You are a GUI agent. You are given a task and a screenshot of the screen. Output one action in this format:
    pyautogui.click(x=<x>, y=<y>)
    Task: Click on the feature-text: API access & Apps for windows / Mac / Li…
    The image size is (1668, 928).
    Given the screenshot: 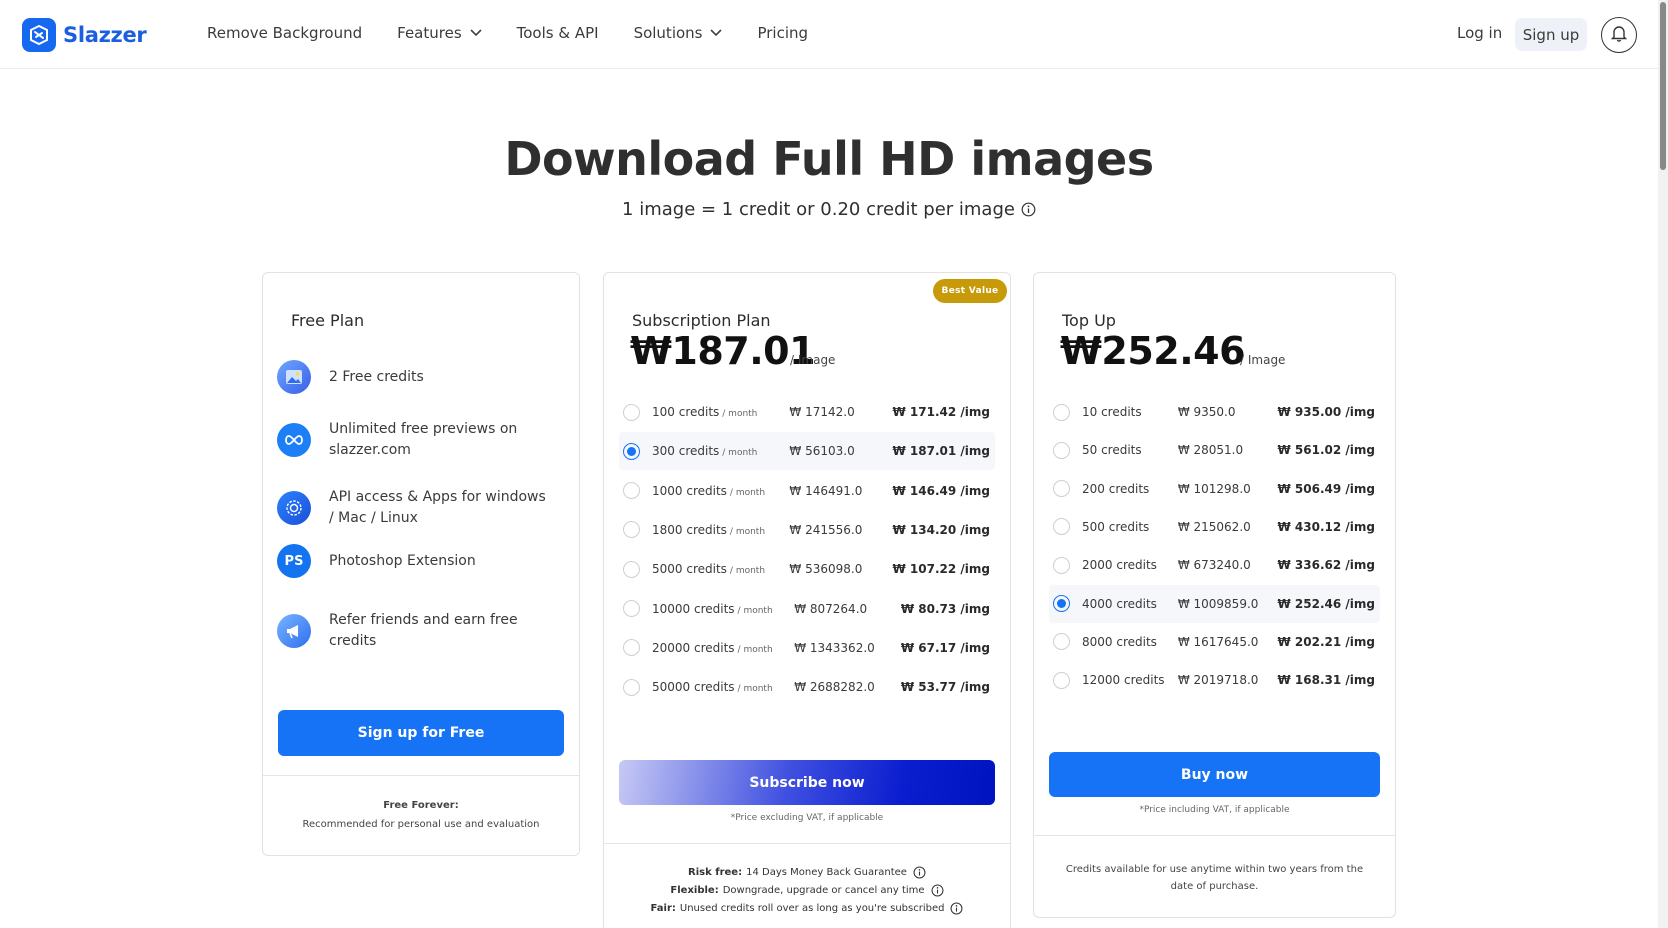 What is the action you would take?
    pyautogui.click(x=437, y=507)
    